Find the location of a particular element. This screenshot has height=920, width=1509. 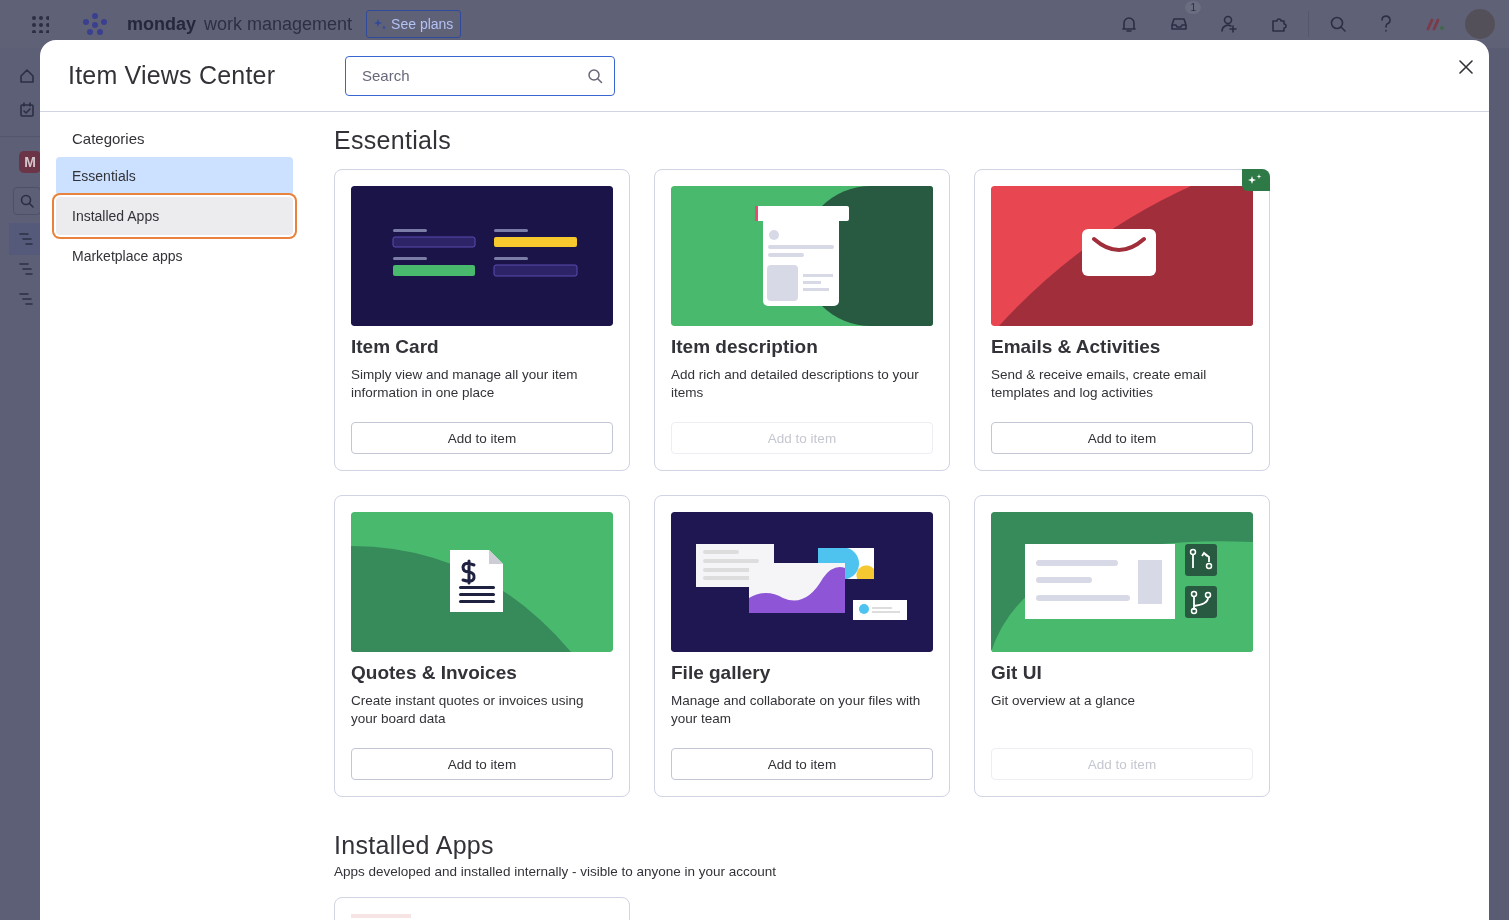

card-description: Git overview at a glance is located at coordinates (1064, 701).